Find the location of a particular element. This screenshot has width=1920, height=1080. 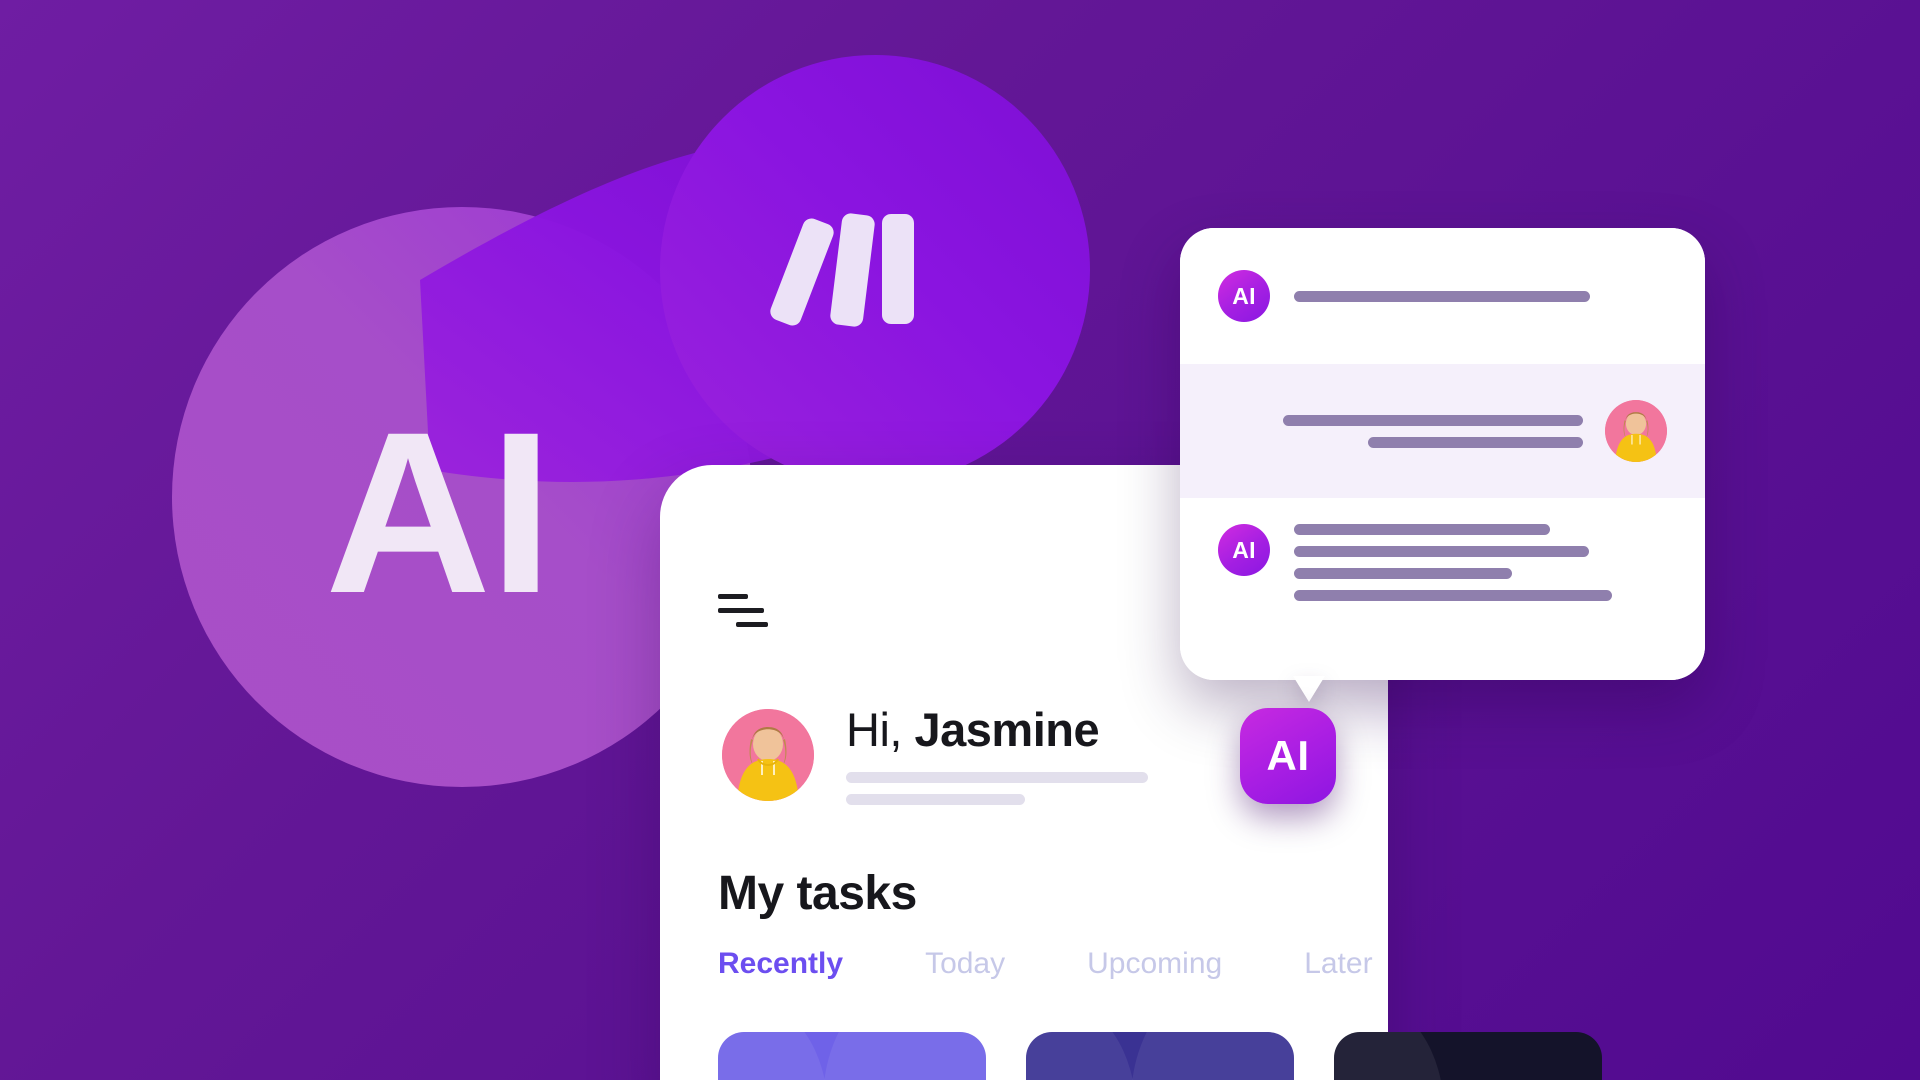

task-card-list: 1 week left 2 week left is located at coordinates (1160, 1056).